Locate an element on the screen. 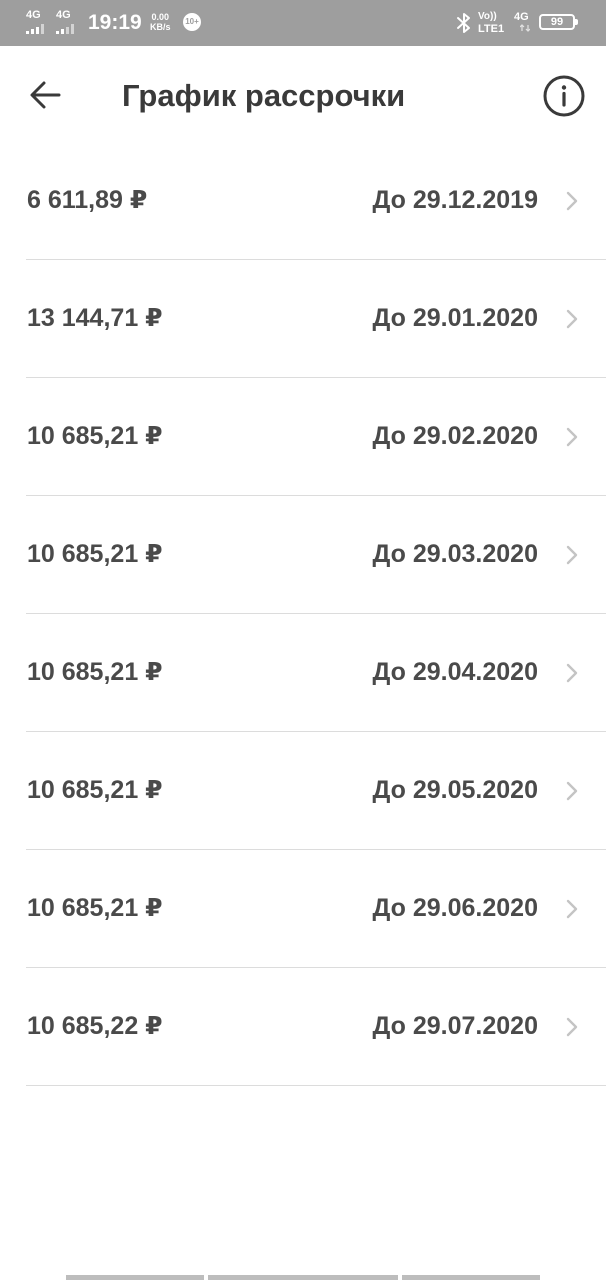 Image resolution: width=606 pixels, height=1280 pixels. installment-row: 6 611,89 ₽ До 29.12.2019 is located at coordinates (316, 201).